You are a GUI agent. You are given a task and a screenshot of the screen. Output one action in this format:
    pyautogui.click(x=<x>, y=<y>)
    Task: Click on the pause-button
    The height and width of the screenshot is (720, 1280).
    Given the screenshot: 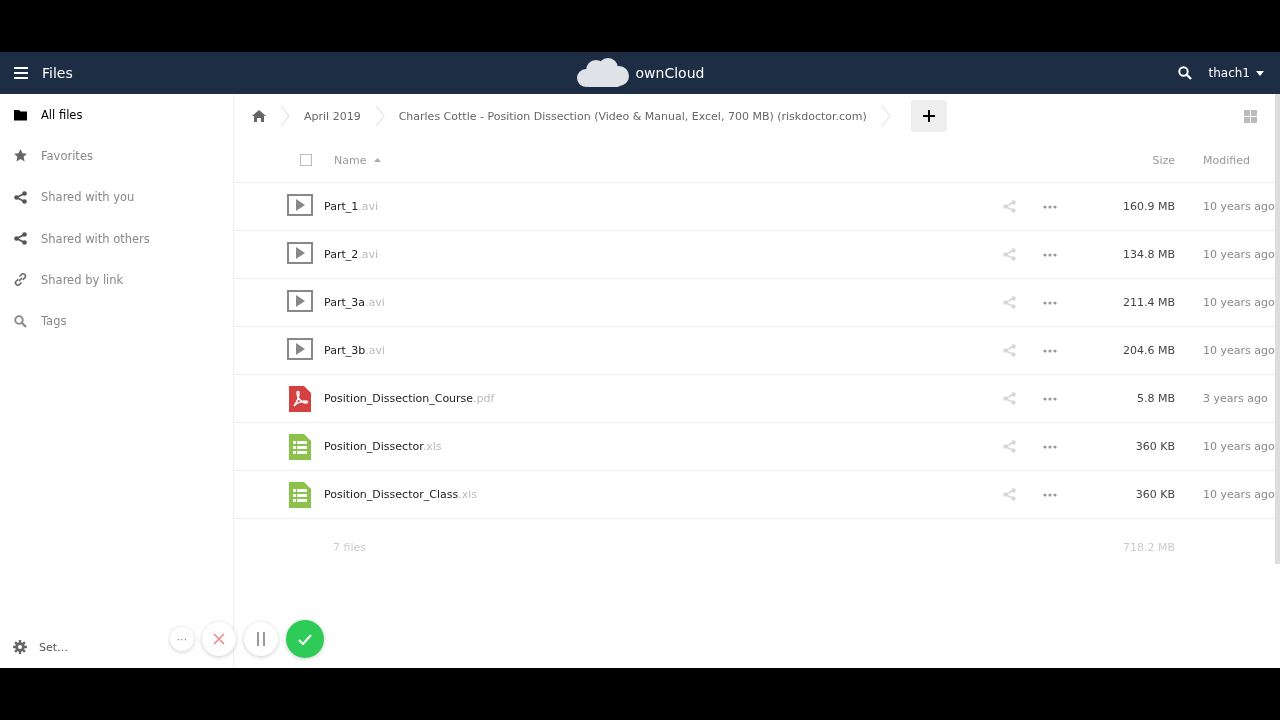 What is the action you would take?
    pyautogui.click(x=261, y=639)
    